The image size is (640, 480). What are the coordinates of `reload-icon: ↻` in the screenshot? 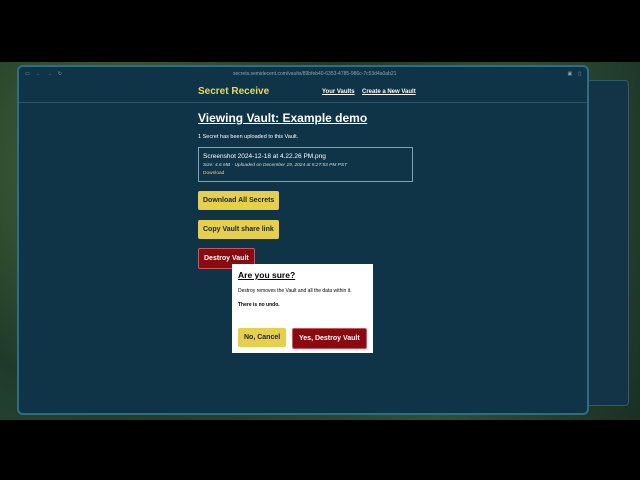 It's located at (60, 74).